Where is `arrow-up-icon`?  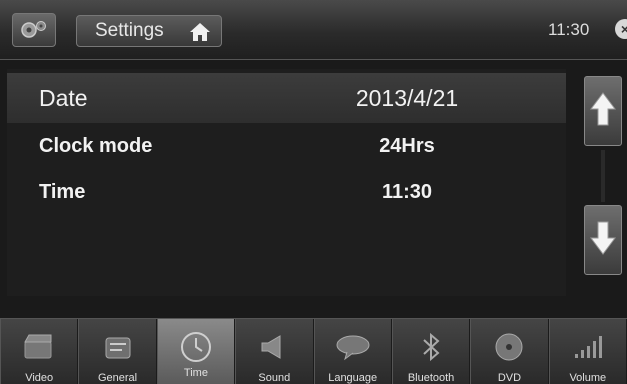
arrow-up-icon is located at coordinates (603, 111).